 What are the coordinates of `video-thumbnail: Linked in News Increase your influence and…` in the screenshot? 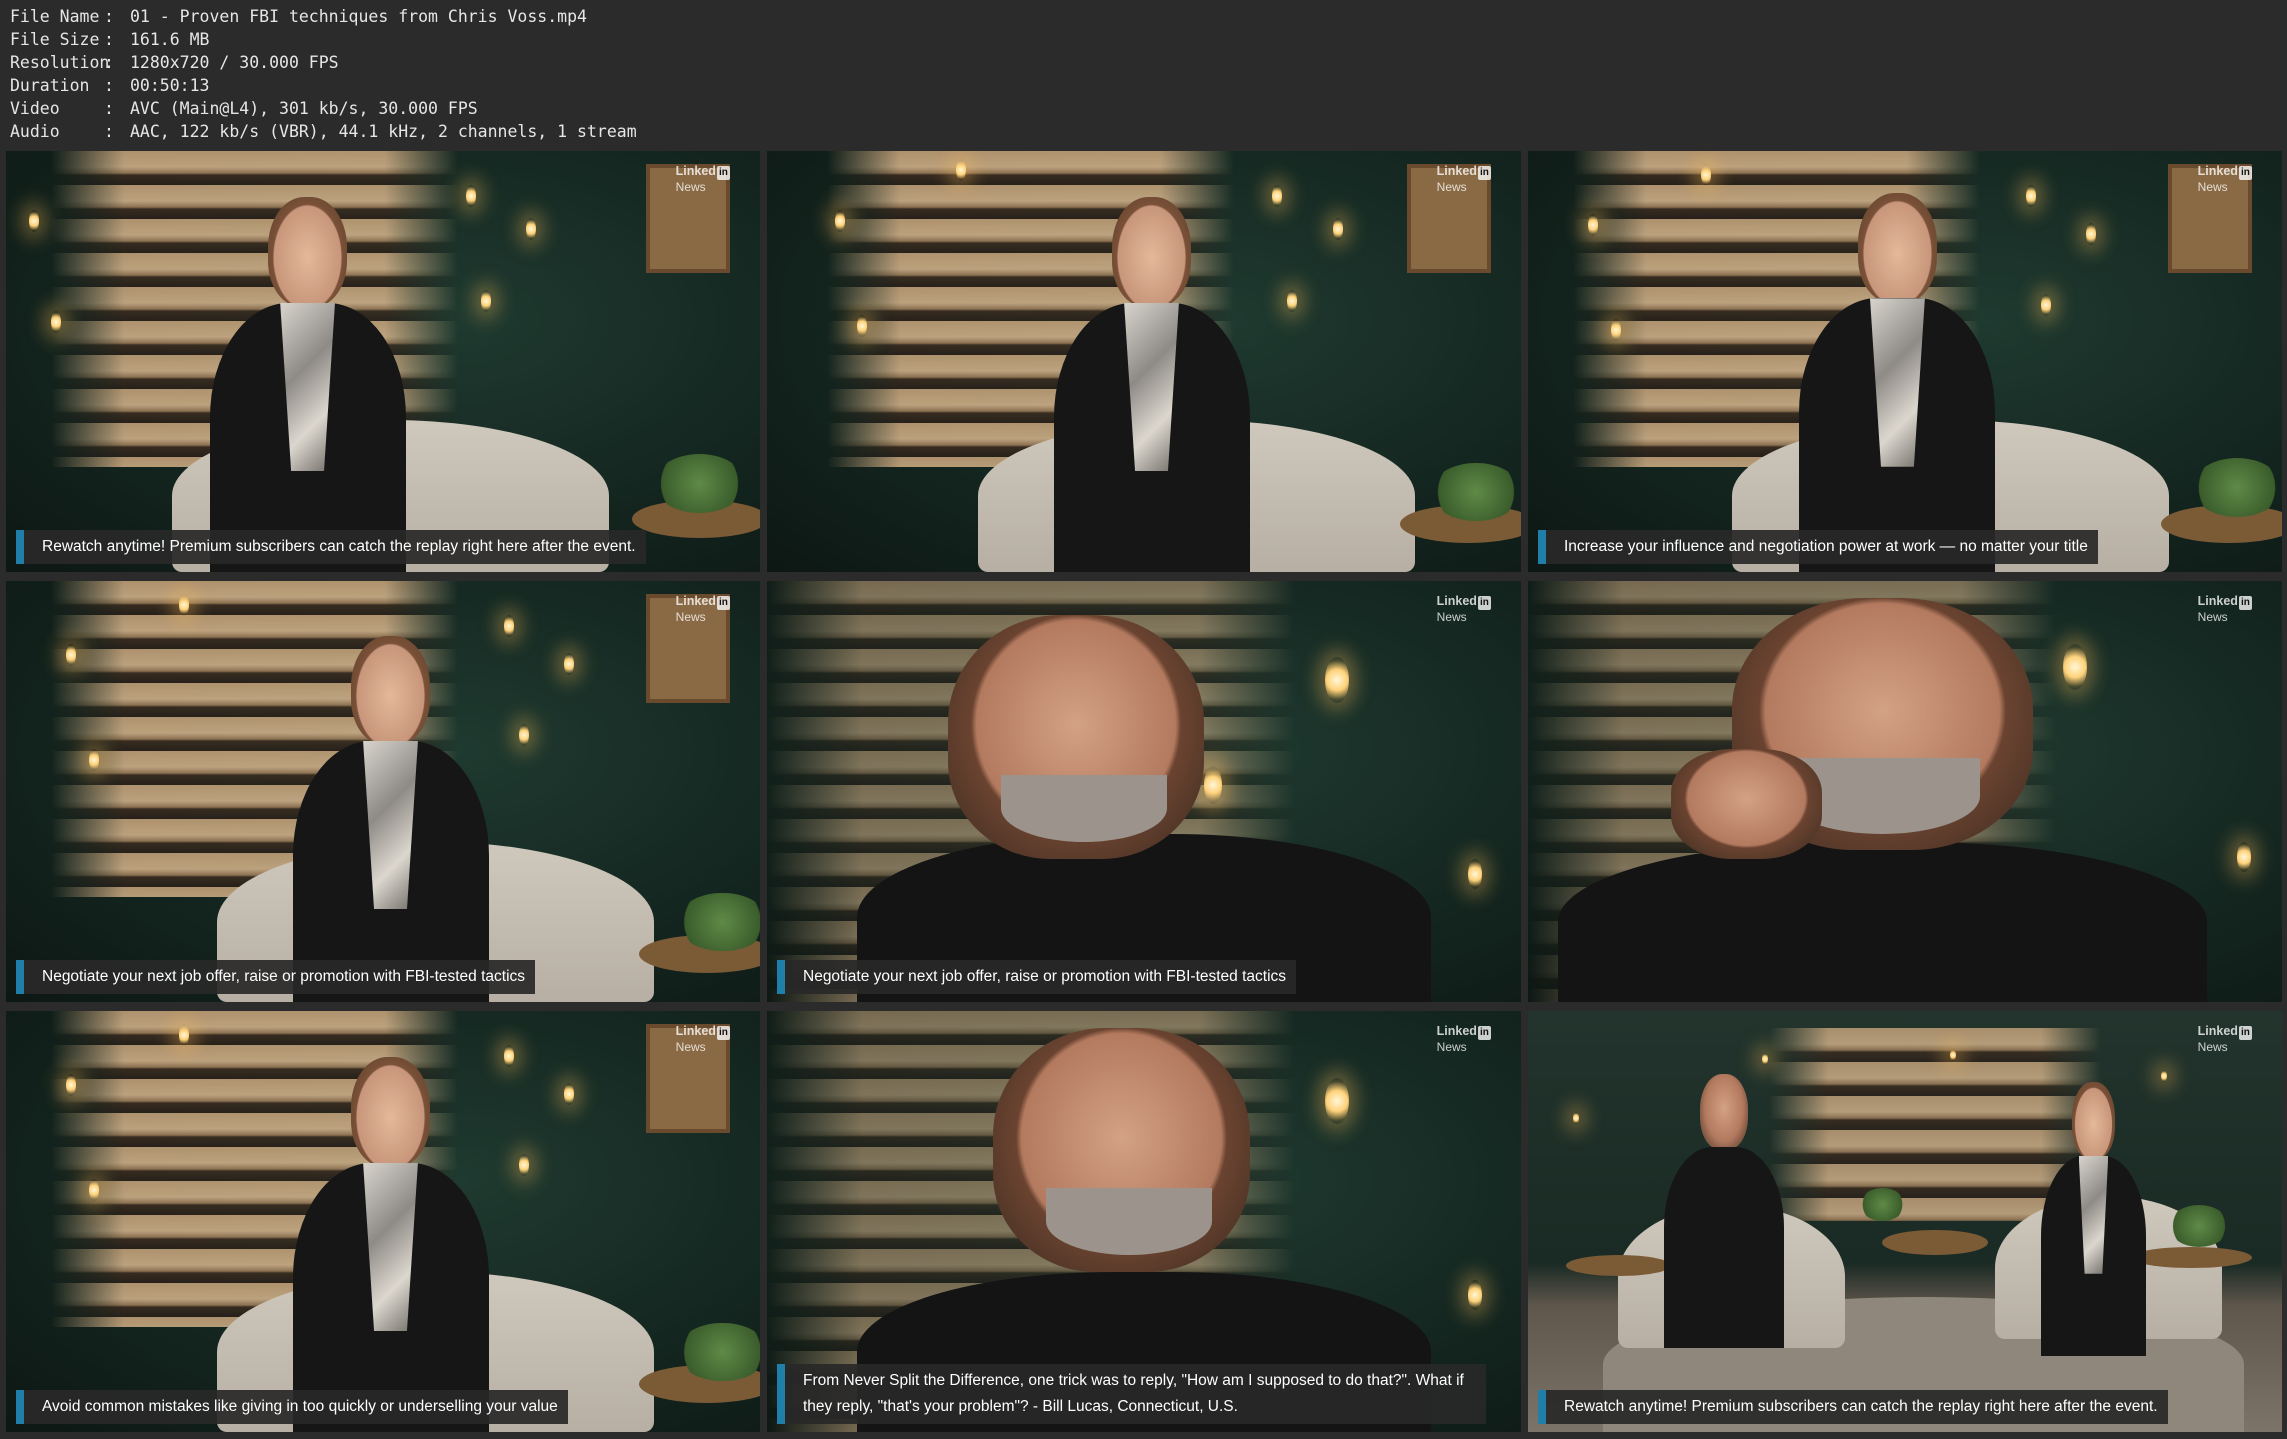 It's located at (1905, 361).